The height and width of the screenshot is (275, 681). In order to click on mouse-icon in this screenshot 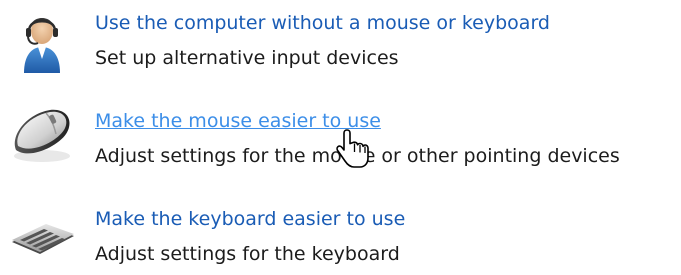, I will do `click(42, 134)`.